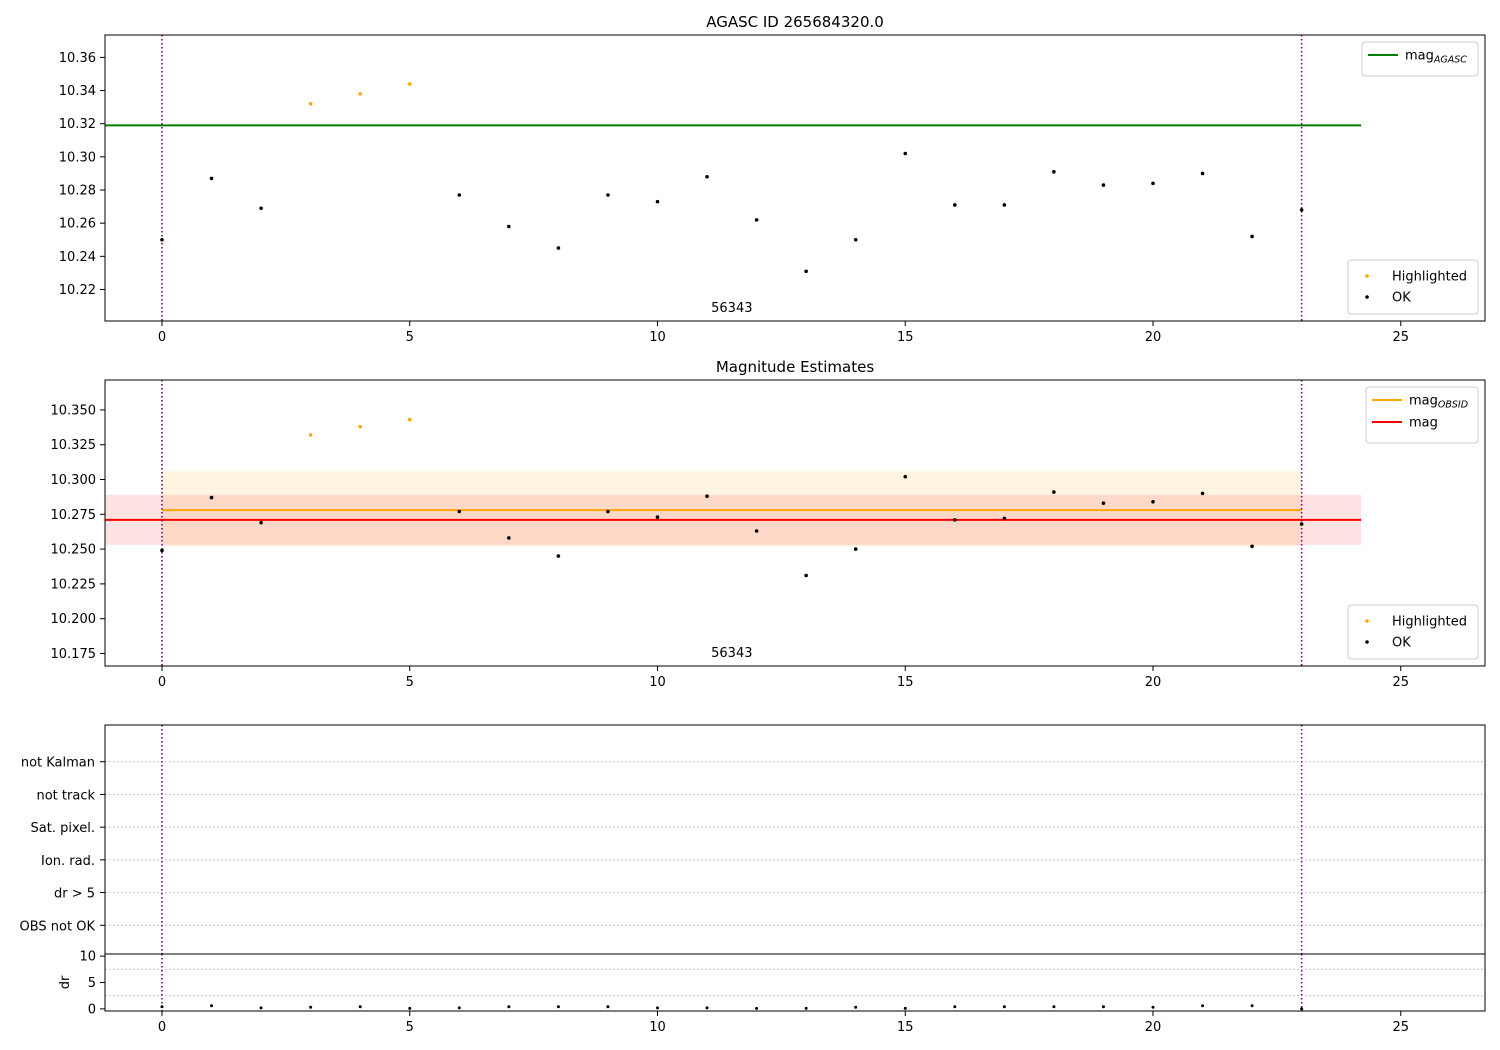 The image size is (1500, 1050). I want to click on y-tick-label: 10.34, so click(77, 91).